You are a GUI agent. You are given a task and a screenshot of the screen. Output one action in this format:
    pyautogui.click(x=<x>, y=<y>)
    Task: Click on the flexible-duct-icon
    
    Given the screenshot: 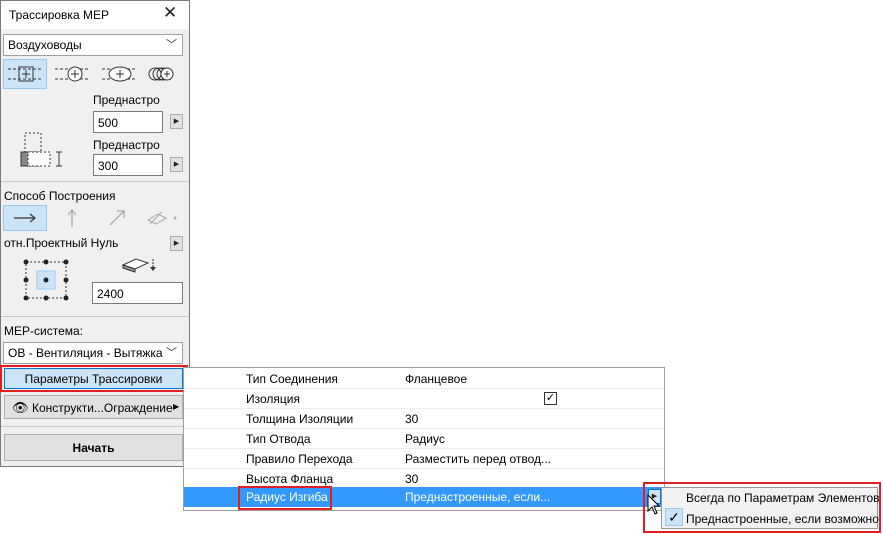 What is the action you would take?
    pyautogui.click(x=162, y=74)
    